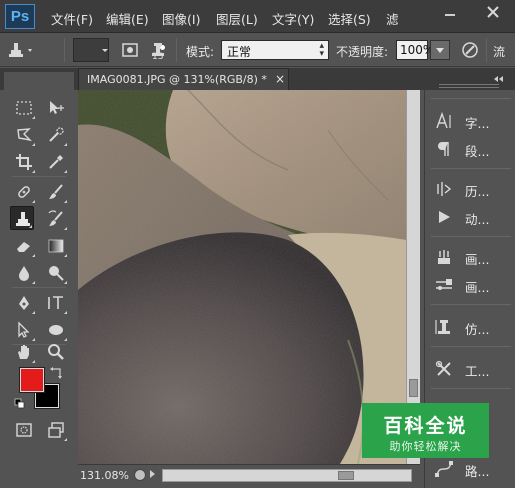 Image resolution: width=515 pixels, height=488 pixels. What do you see at coordinates (140, 475) in the screenshot?
I see `document-info-icon` at bounding box center [140, 475].